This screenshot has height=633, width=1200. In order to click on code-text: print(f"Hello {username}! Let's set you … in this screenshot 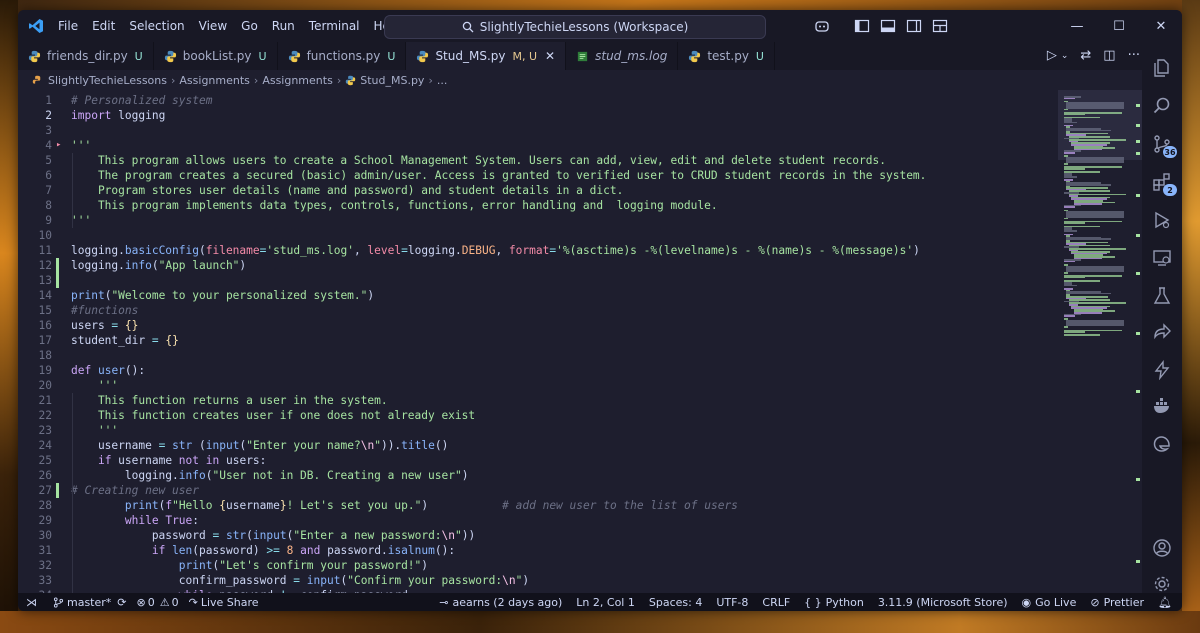, I will do `click(431, 505)`.